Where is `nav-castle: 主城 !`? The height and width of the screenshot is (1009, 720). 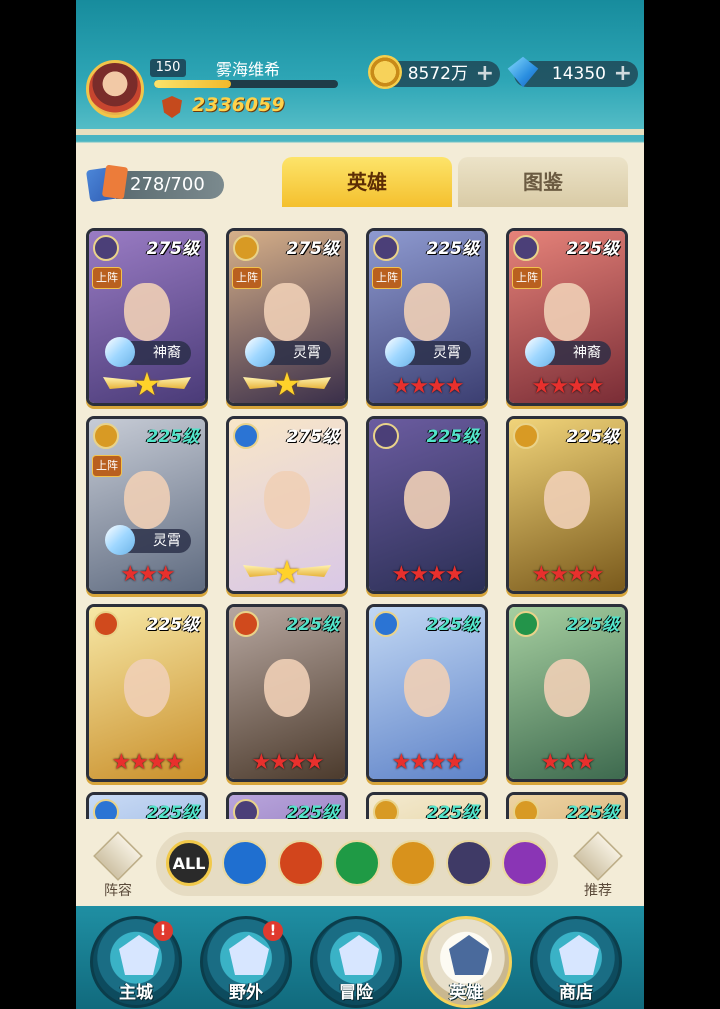 nav-castle: 主城 ! is located at coordinates (136, 962).